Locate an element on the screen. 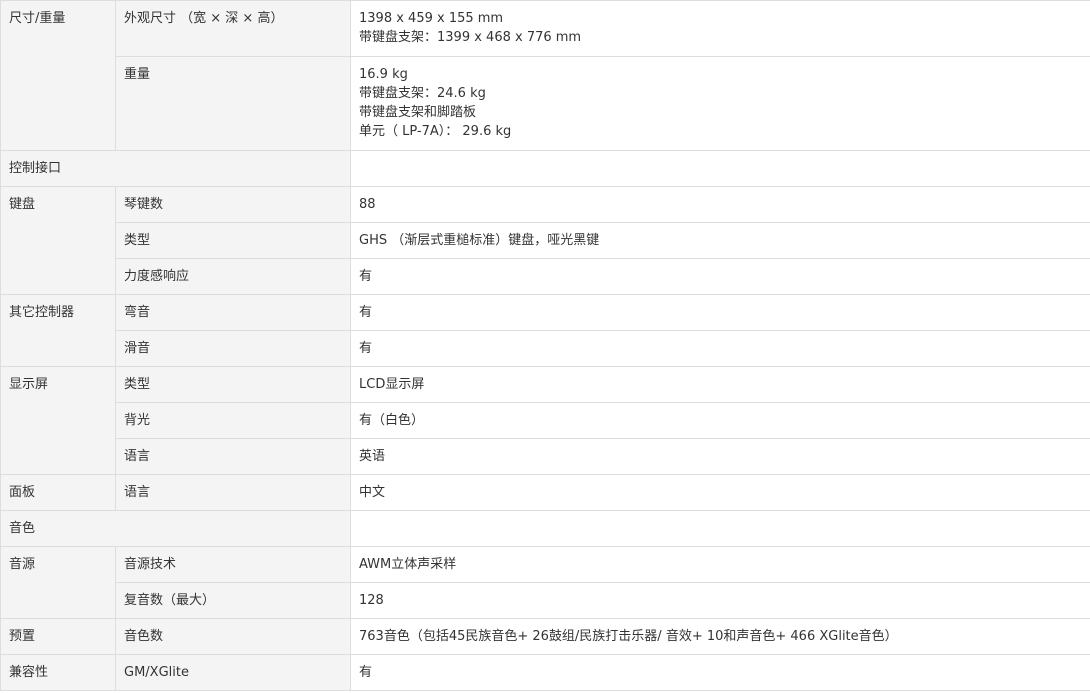 The image size is (1090, 693). label-display-type: 类型 is located at coordinates (233, 384).